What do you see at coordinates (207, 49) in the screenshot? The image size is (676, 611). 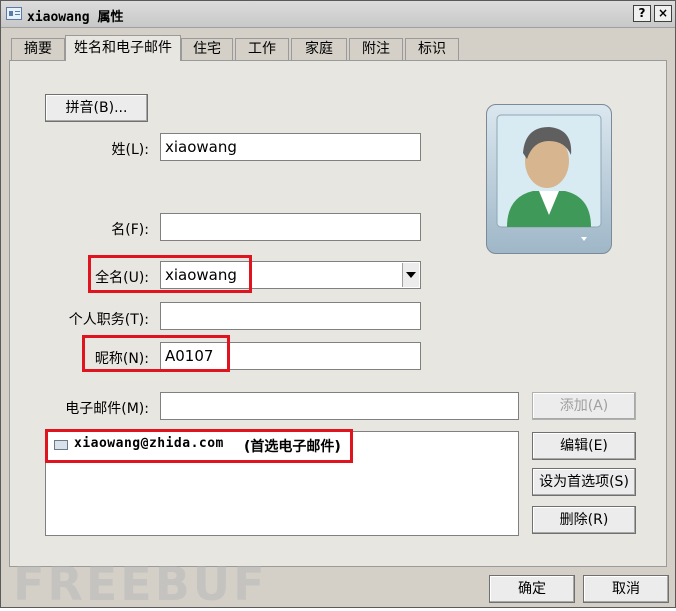 I see `tab-home: 住宅` at bounding box center [207, 49].